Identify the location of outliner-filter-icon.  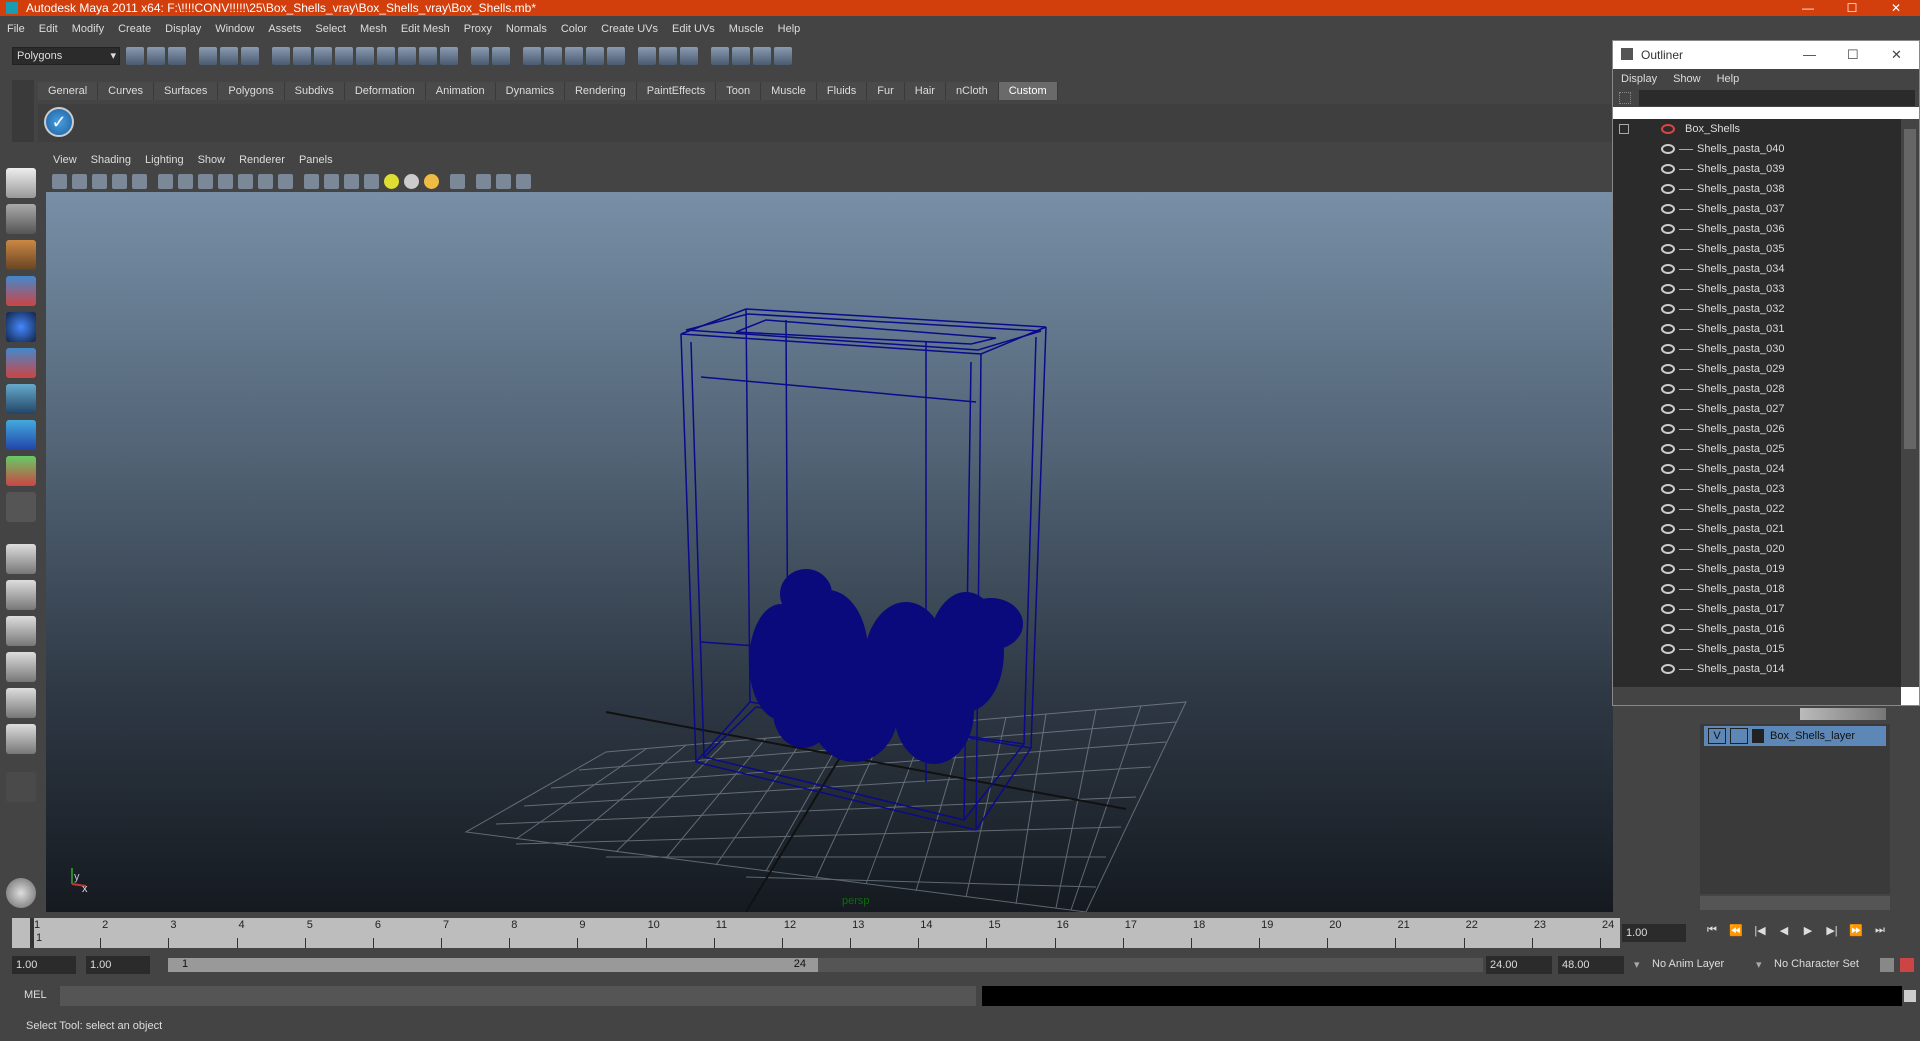
(1625, 98).